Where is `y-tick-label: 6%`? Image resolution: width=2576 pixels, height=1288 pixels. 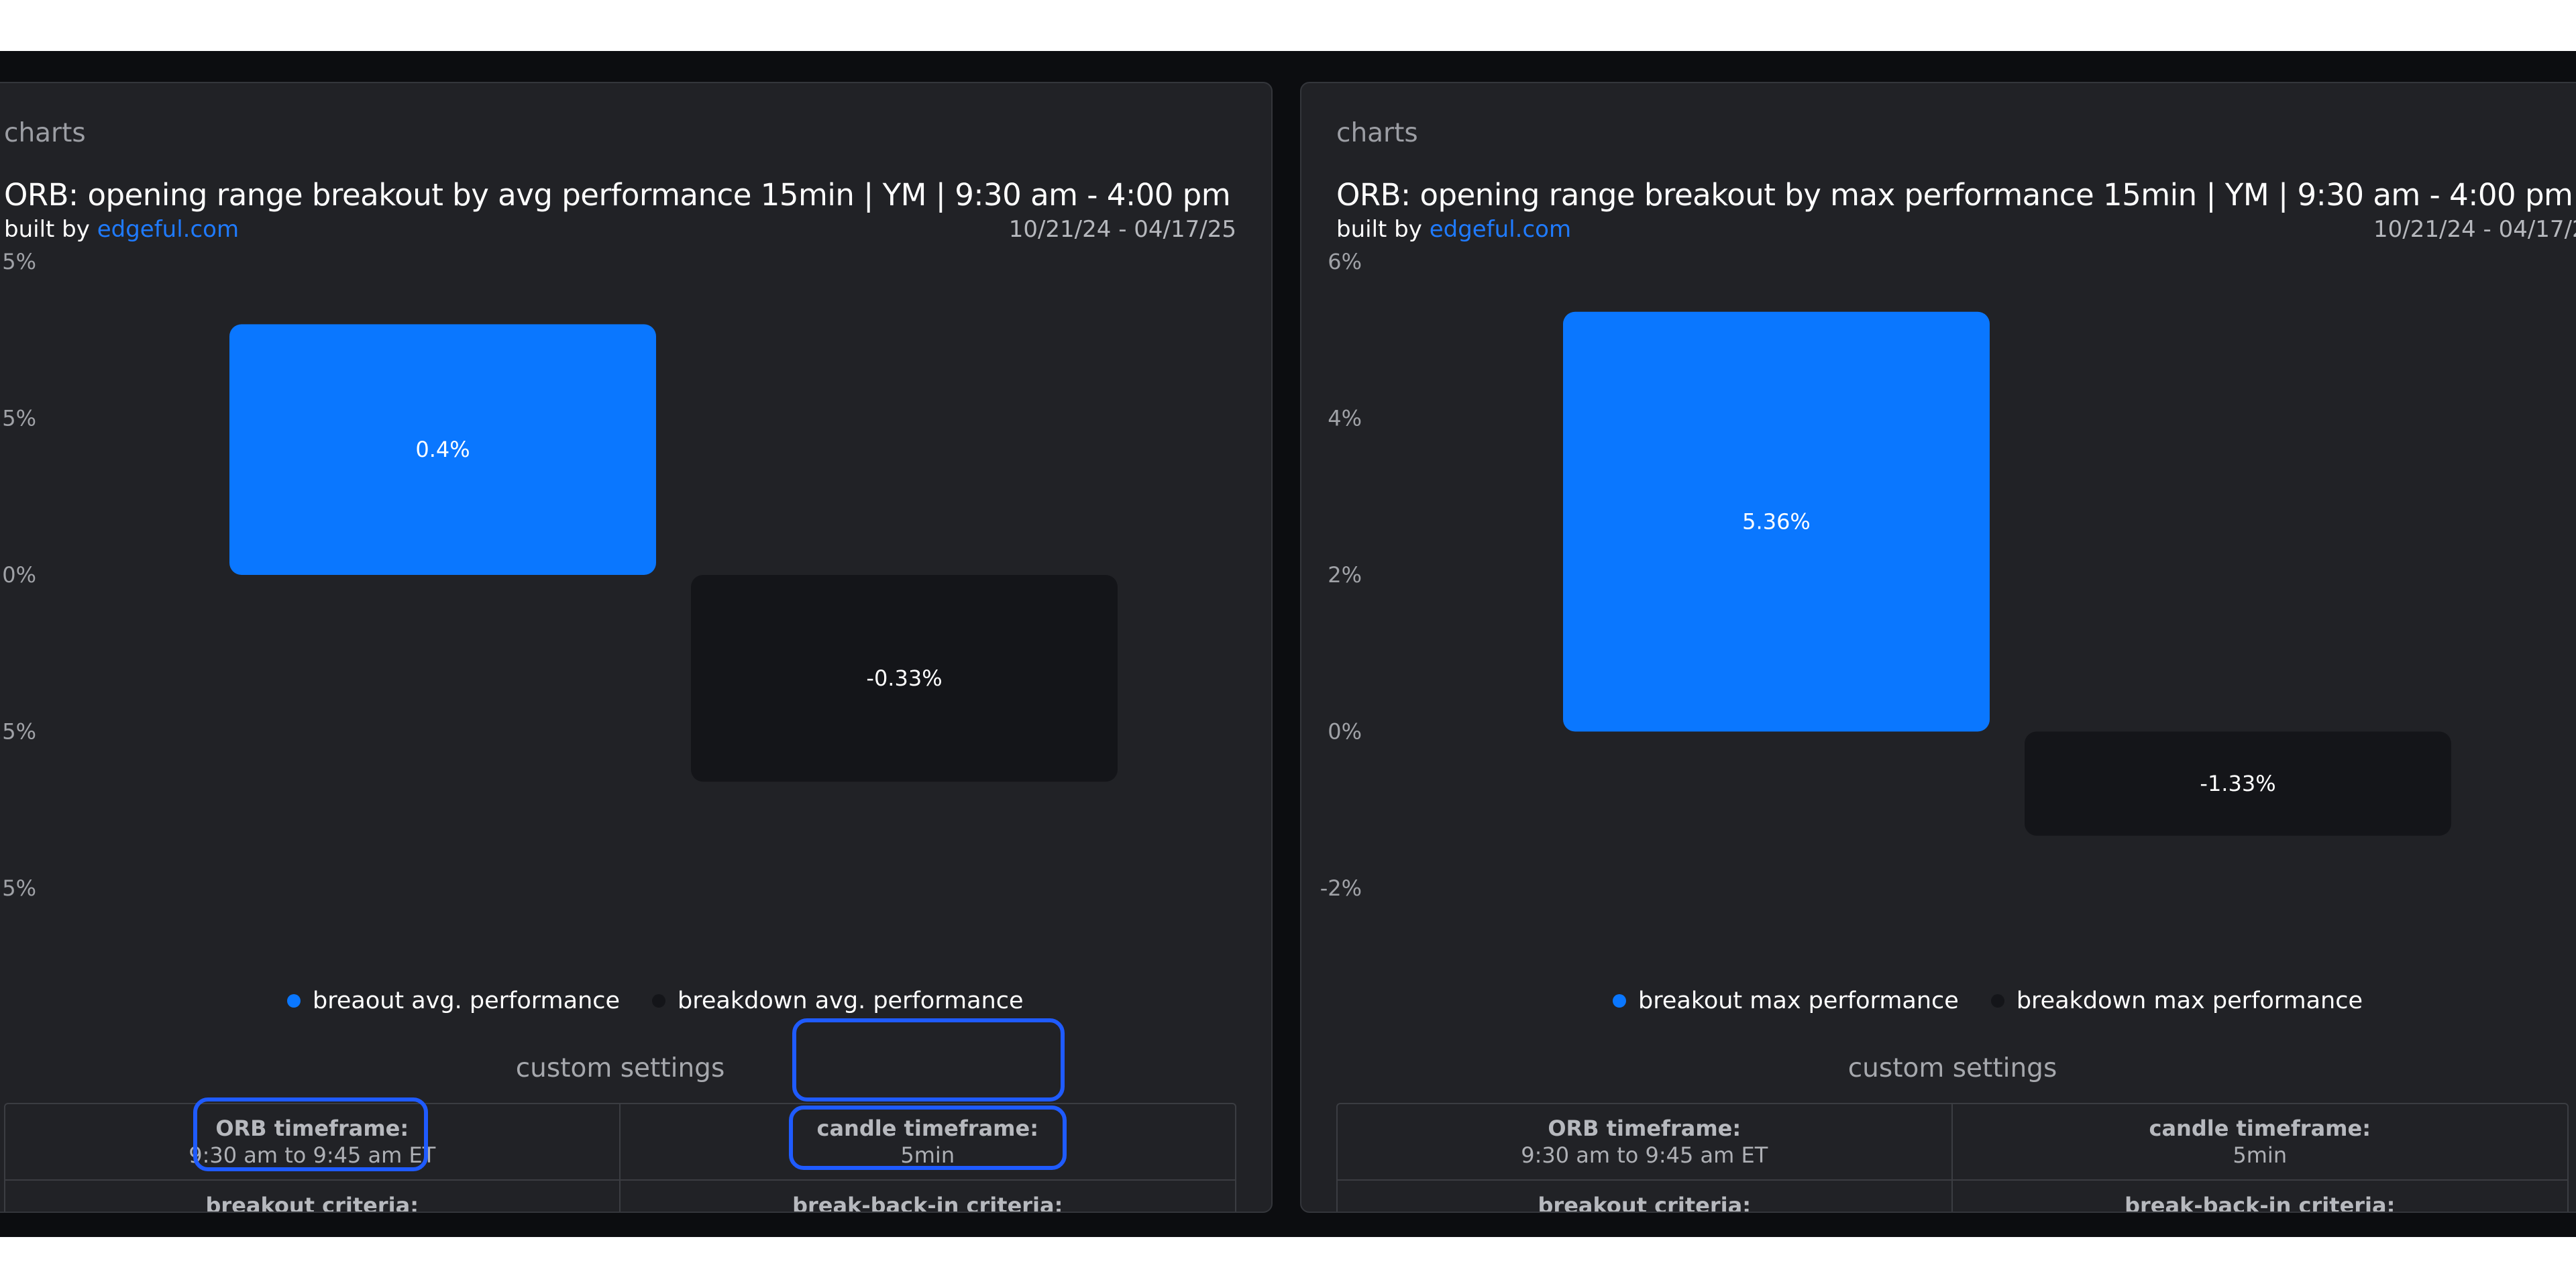
y-tick-label: 6% is located at coordinates (1345, 261).